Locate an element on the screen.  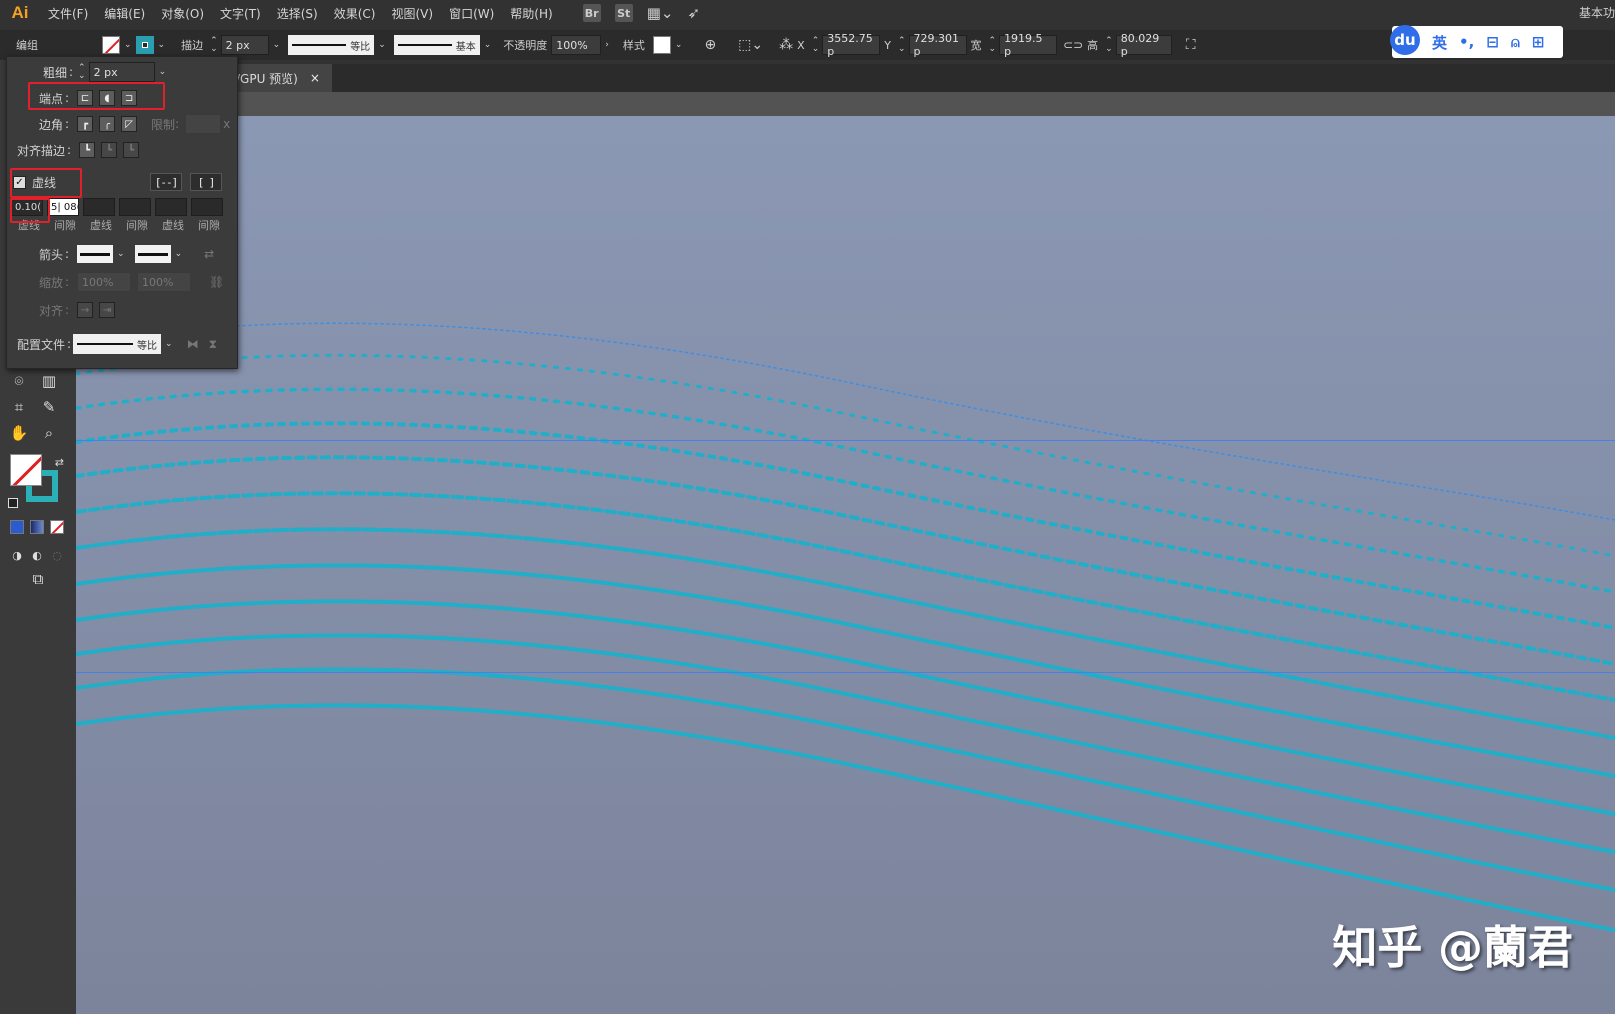
start-arrowhead-select is located at coordinates (95, 254).